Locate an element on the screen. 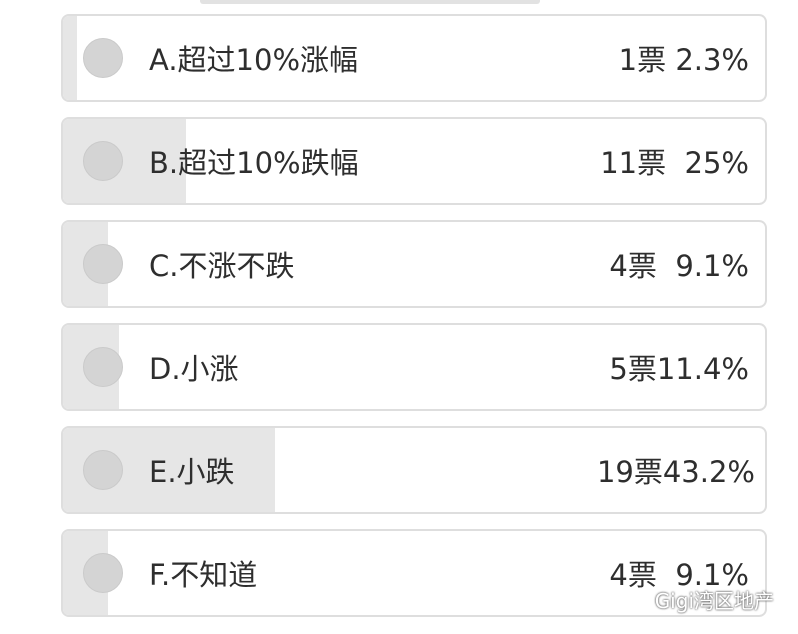 The image size is (798, 634). option-label: D.小涨 is located at coordinates (194, 369).